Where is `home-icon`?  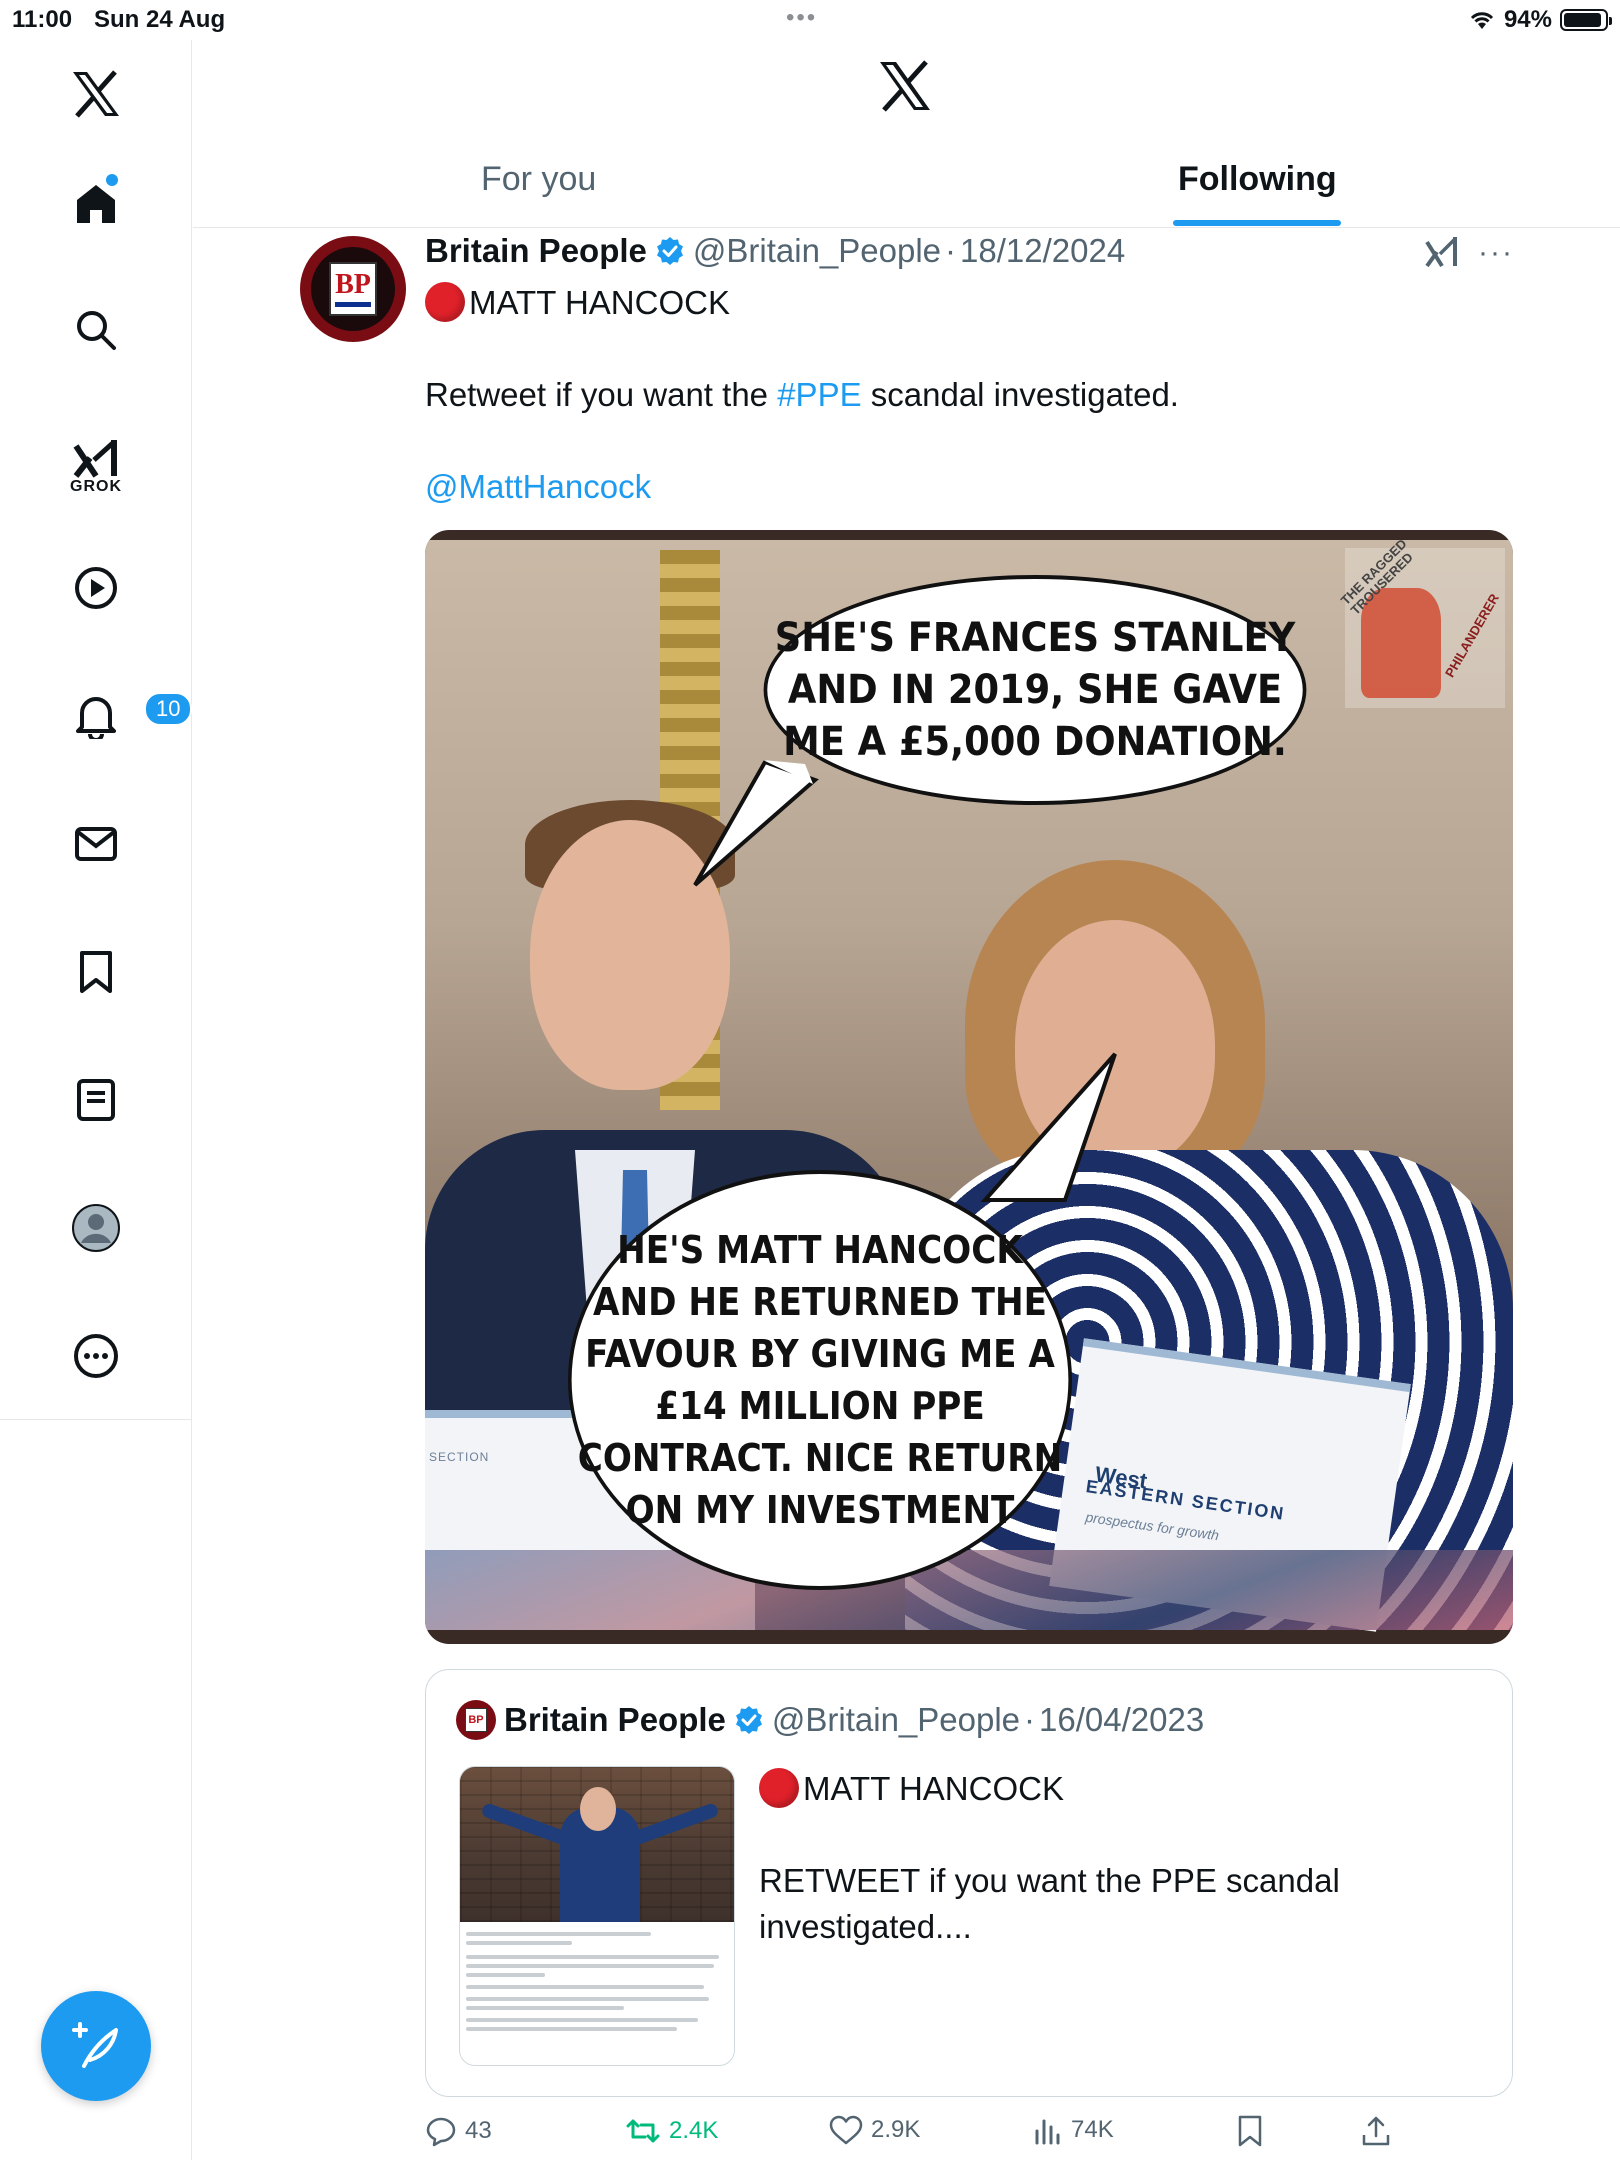
home-icon is located at coordinates (96, 204).